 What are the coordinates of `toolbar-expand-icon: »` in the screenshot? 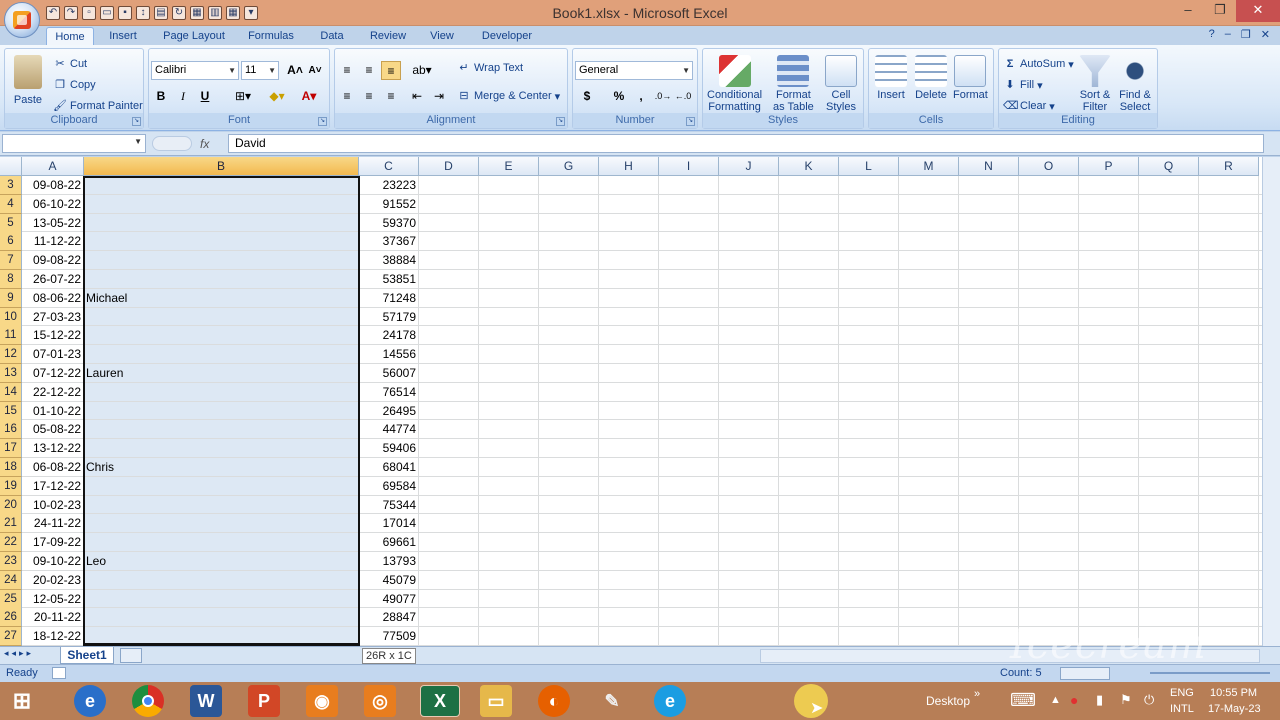 It's located at (977, 694).